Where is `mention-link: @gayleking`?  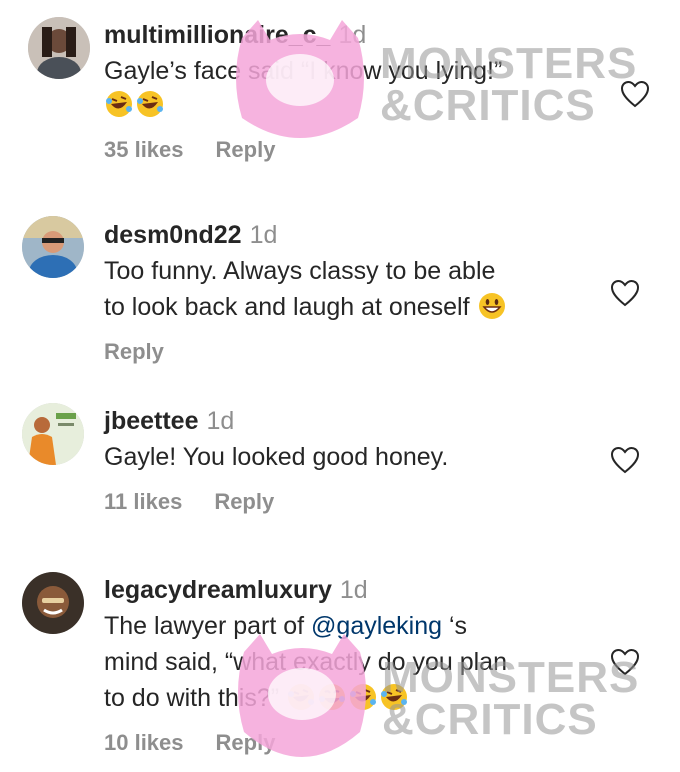
mention-link: @gayleking is located at coordinates (376, 626).